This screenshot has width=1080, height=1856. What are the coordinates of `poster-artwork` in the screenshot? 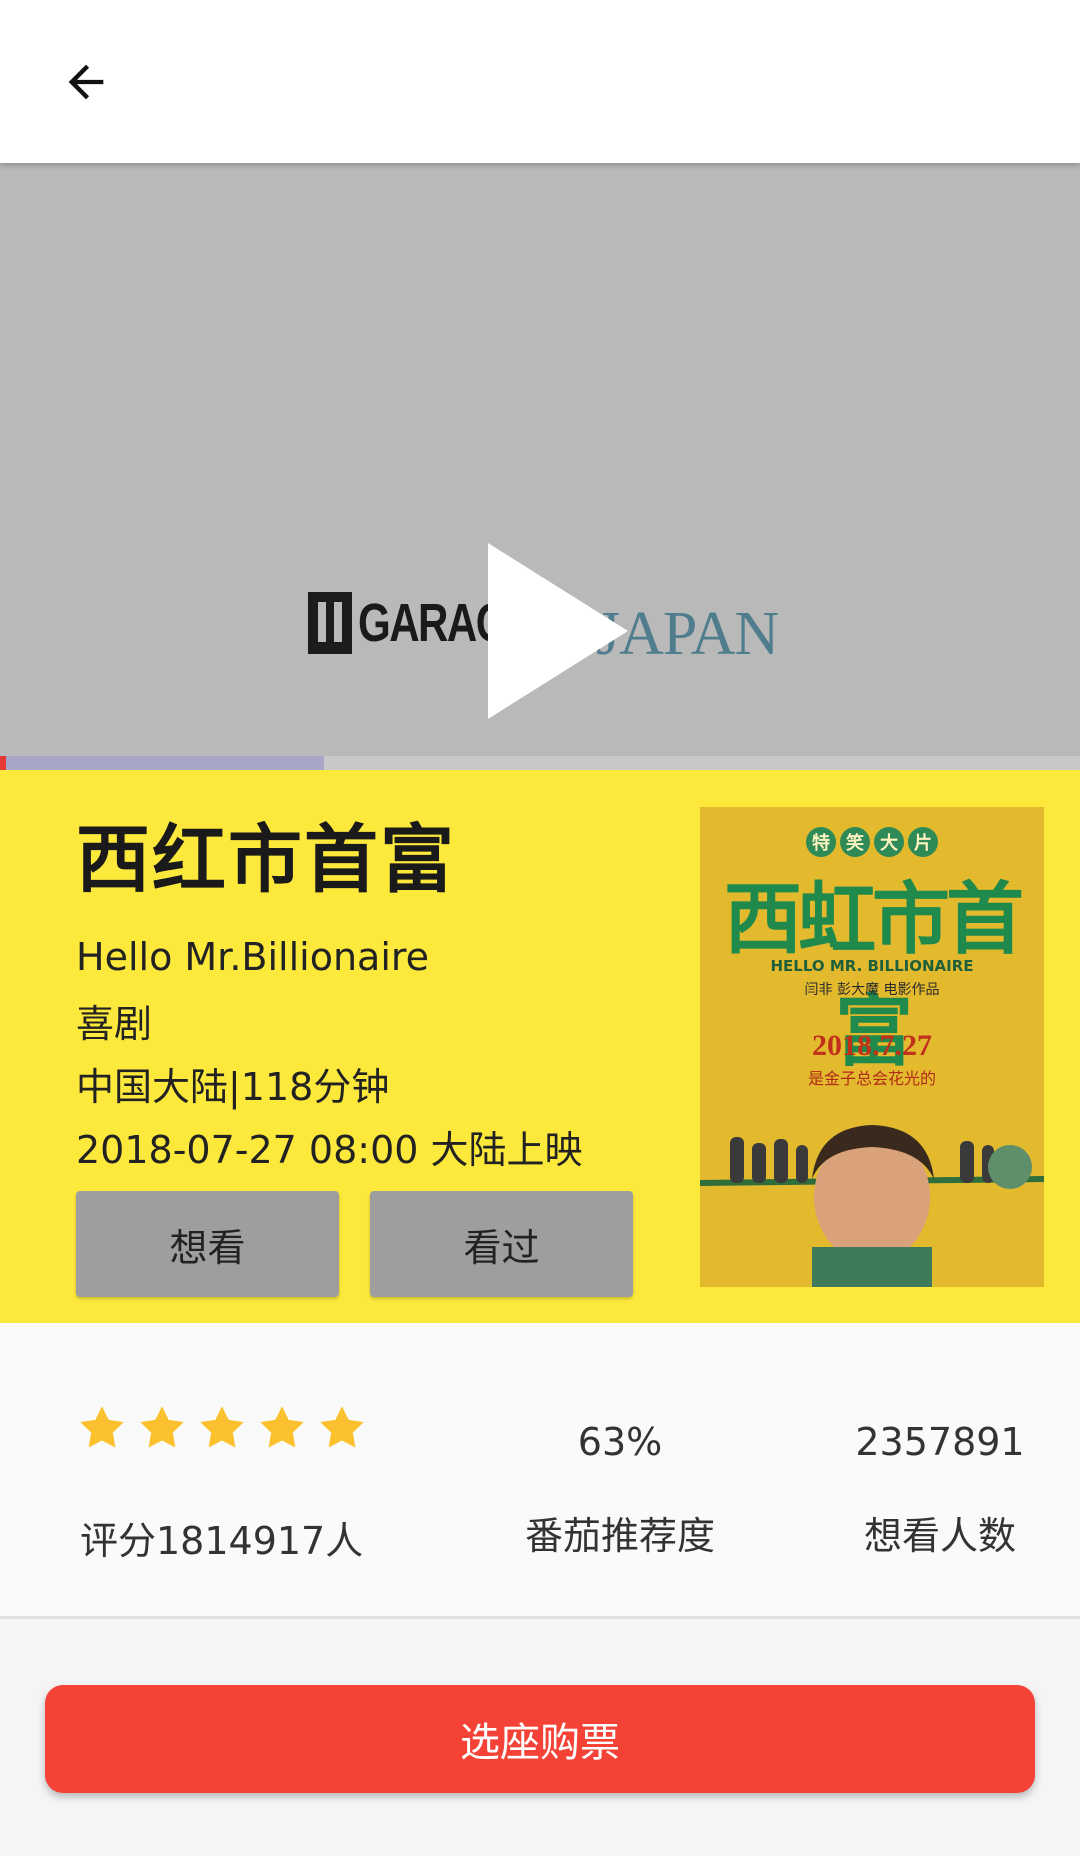 It's located at (872, 1187).